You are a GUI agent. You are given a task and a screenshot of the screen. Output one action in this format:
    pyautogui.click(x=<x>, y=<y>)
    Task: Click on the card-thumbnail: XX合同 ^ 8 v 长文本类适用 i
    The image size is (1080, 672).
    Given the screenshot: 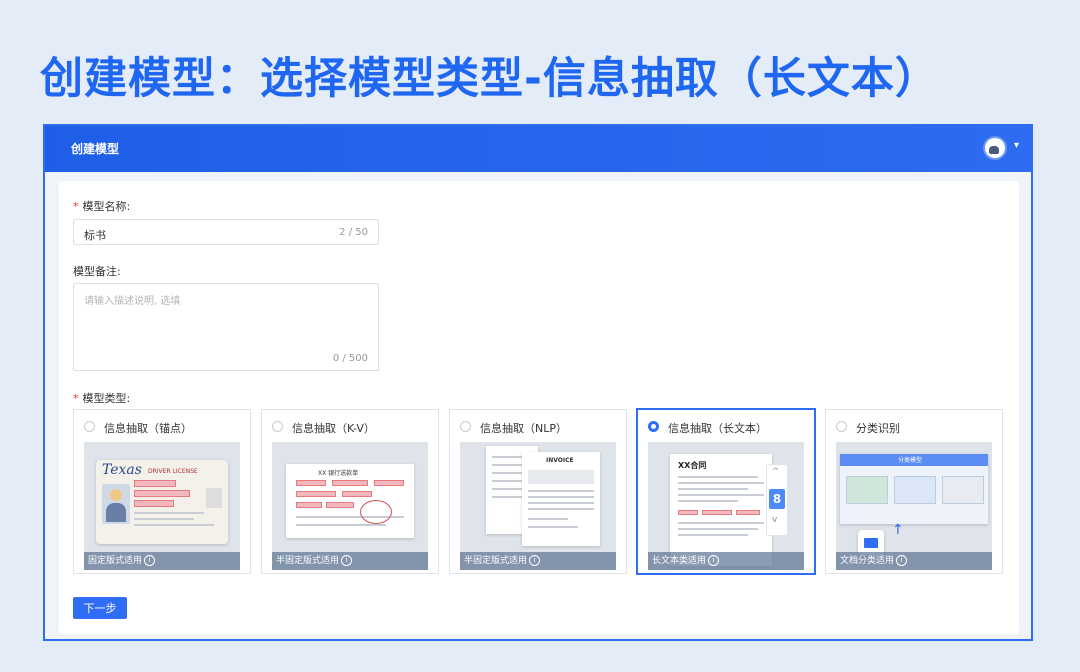 What is the action you would take?
    pyautogui.click(x=726, y=506)
    